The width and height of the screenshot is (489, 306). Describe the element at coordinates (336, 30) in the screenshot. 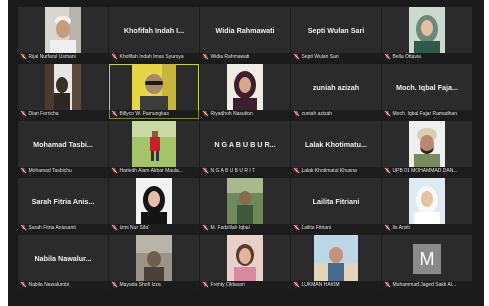

I see `participant-display-name: Septi Wulan Sari` at that location.